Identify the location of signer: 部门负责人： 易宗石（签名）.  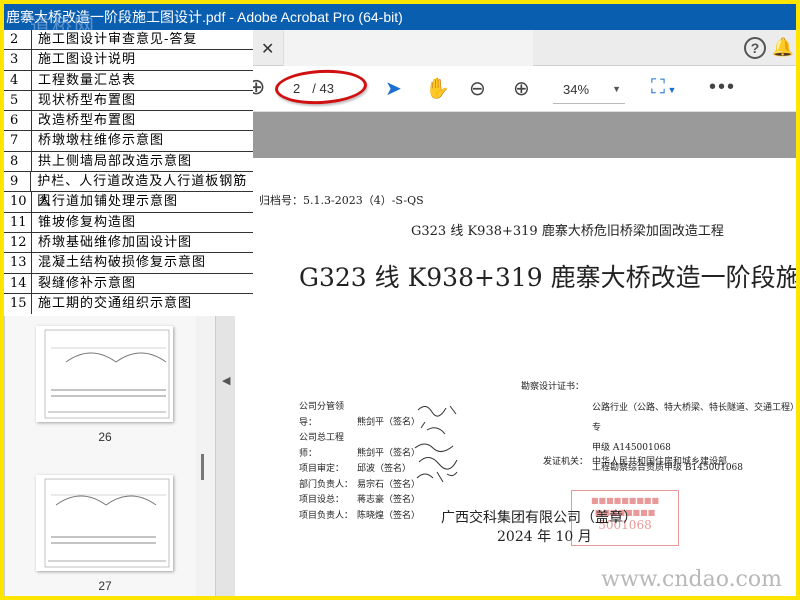
(360, 484).